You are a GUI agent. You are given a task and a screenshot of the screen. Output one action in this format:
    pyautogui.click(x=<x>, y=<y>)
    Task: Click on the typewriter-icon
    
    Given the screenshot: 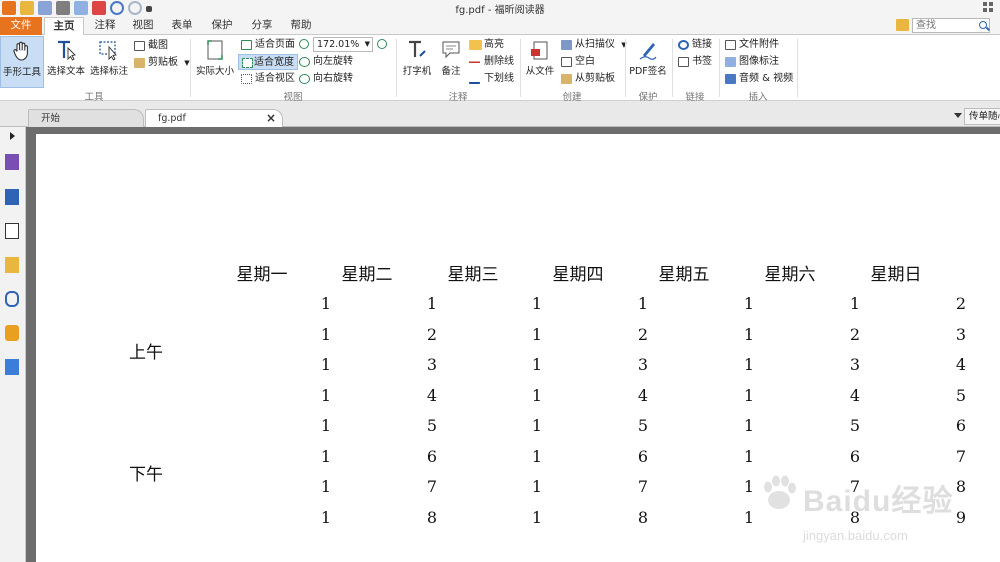 What is the action you would take?
    pyautogui.click(x=417, y=48)
    